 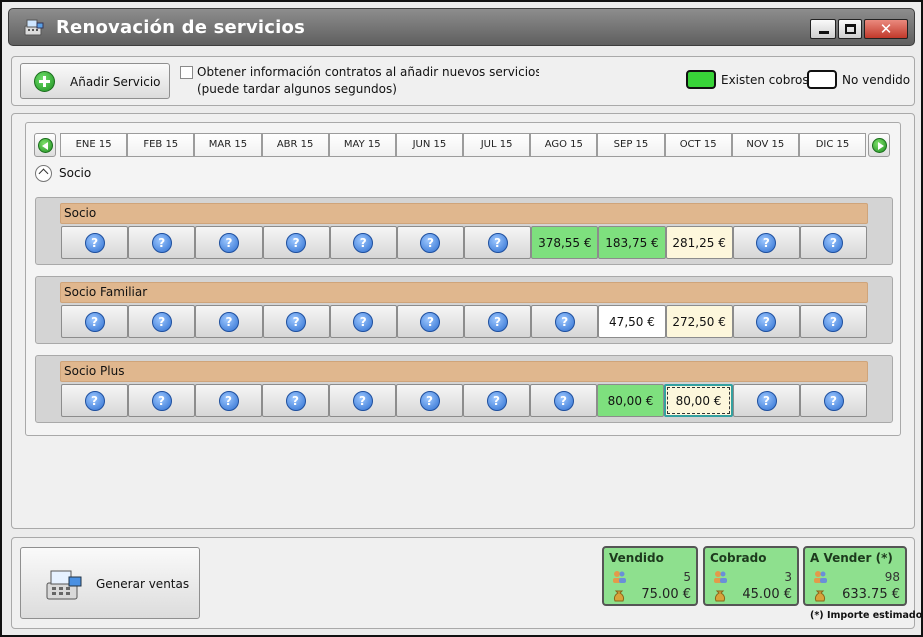 I want to click on service-name: Socio Familiar, so click(x=106, y=292).